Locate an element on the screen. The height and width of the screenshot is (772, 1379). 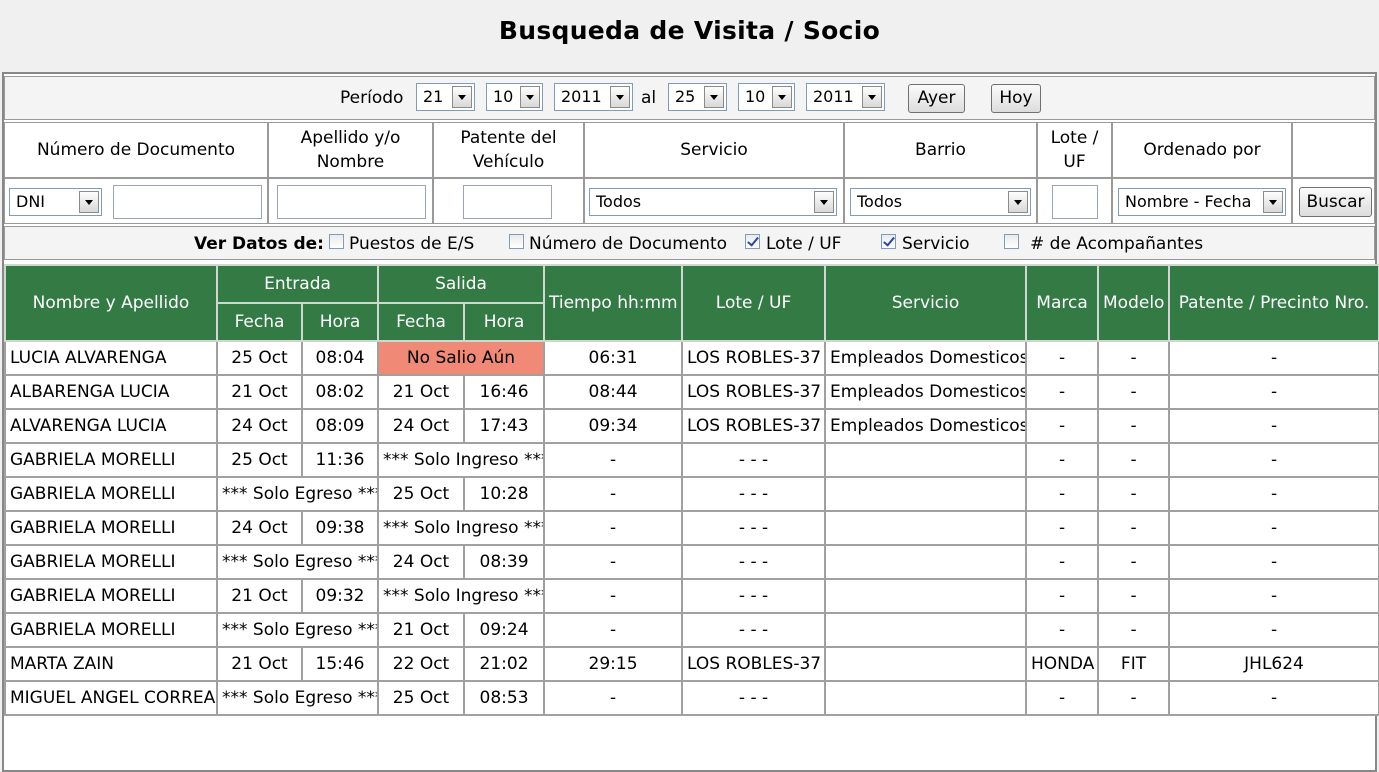
checkbox-document is located at coordinates (516, 241).